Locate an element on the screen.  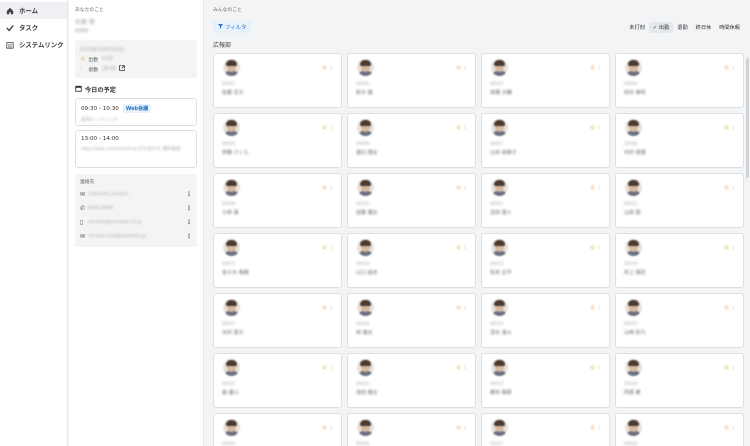
contact-value: sample.mail@example.jp is located at coordinates (117, 236).